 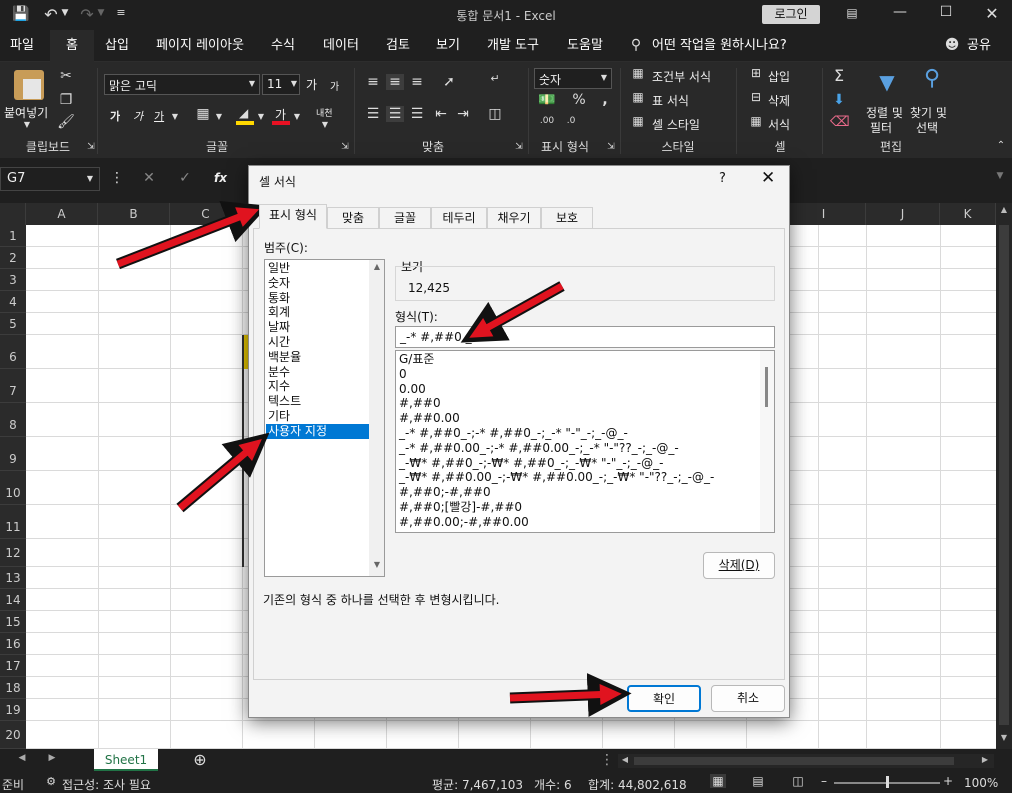 I want to click on row-header: 2, so click(x=13, y=258).